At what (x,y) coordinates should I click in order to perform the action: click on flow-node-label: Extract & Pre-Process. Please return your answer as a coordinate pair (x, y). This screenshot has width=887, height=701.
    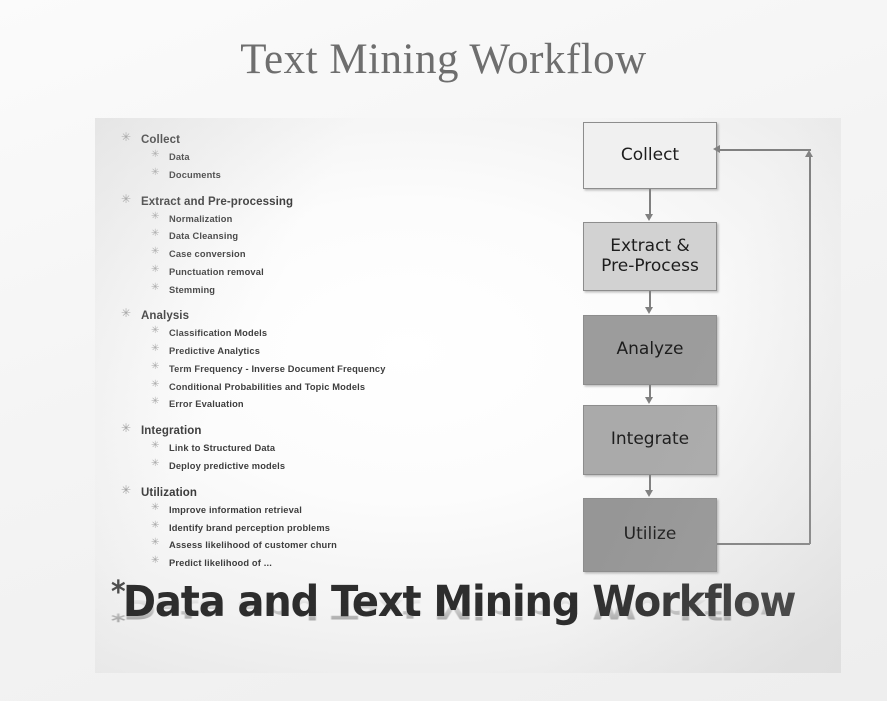
    Looking at the image, I should click on (650, 255).